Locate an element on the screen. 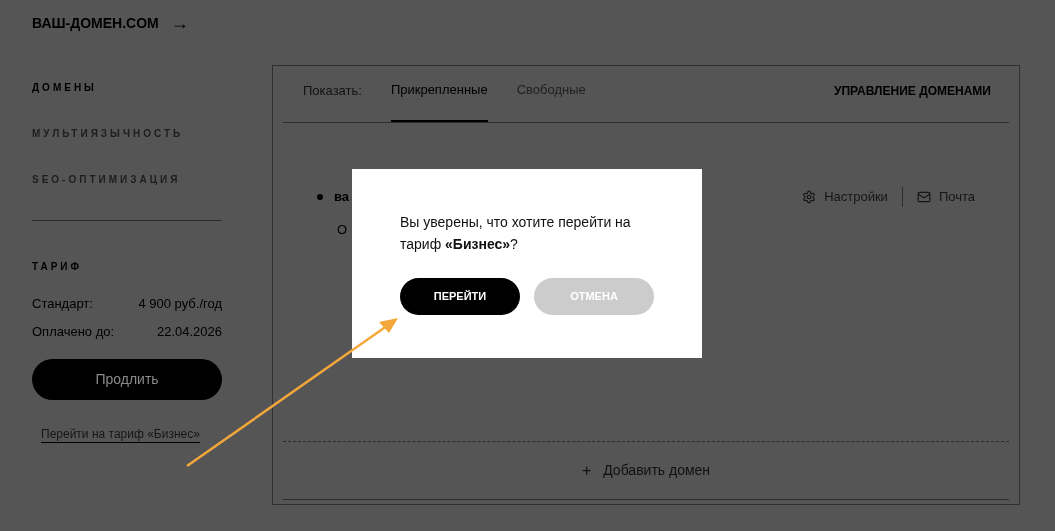 The height and width of the screenshot is (531, 1055). section-title: ТАРИФ is located at coordinates (58, 267).